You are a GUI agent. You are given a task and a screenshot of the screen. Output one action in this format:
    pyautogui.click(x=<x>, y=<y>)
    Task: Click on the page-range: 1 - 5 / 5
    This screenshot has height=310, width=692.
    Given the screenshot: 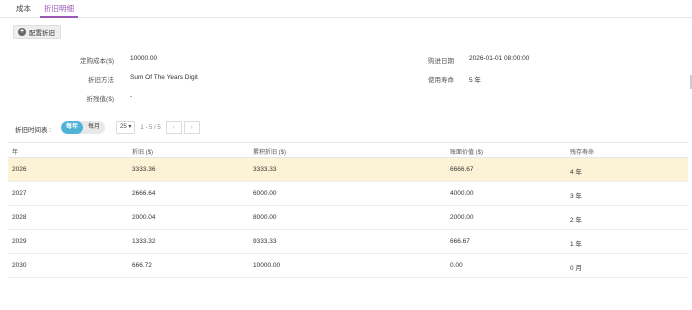 What is the action you would take?
    pyautogui.click(x=150, y=127)
    